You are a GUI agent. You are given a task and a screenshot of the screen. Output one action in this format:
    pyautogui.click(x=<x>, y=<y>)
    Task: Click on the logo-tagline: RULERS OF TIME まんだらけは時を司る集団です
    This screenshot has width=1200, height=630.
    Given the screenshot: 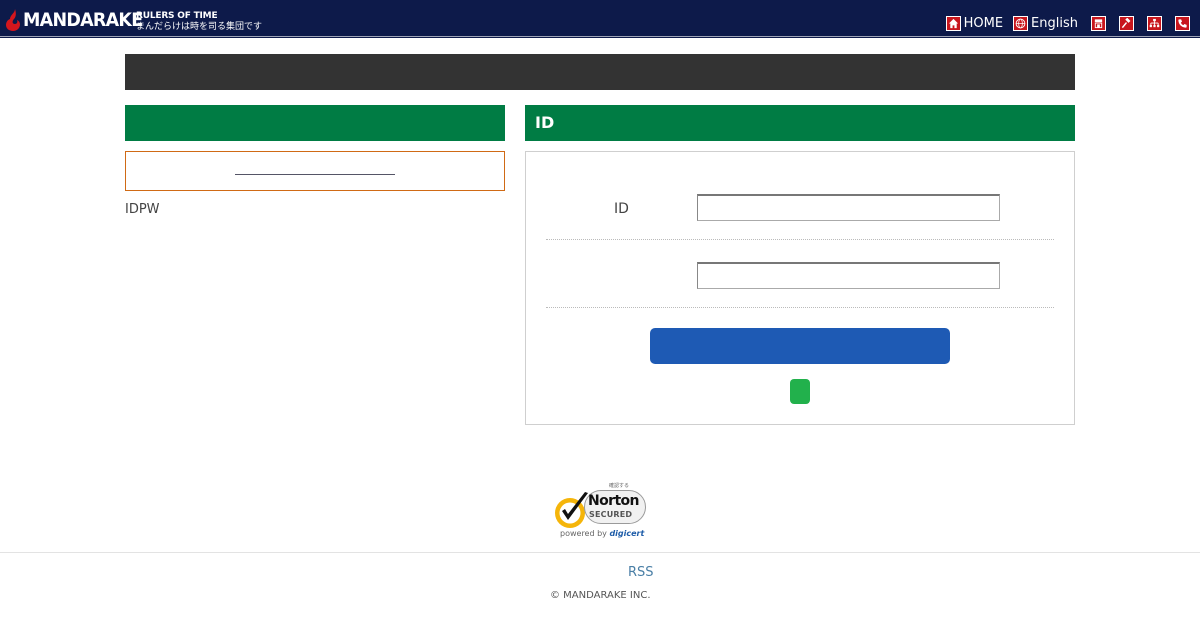 What is the action you would take?
    pyautogui.click(x=199, y=22)
    